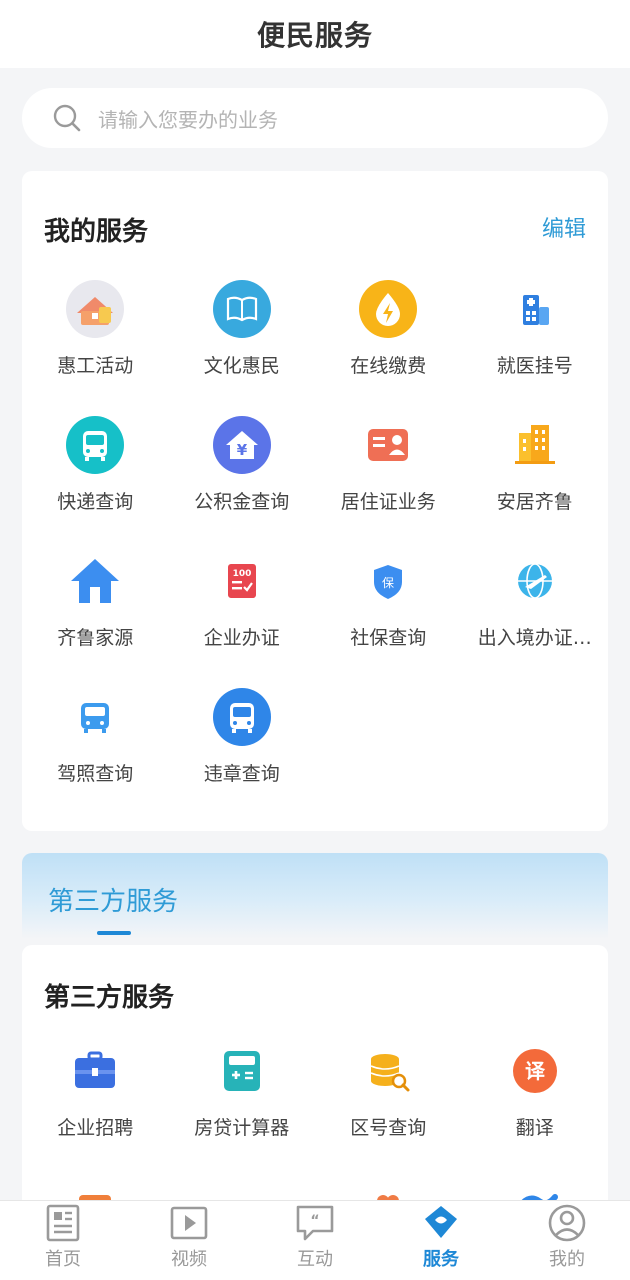 Image resolution: width=630 pixels, height=1280 pixels. I want to click on coins-search-icon, so click(390, 1073).